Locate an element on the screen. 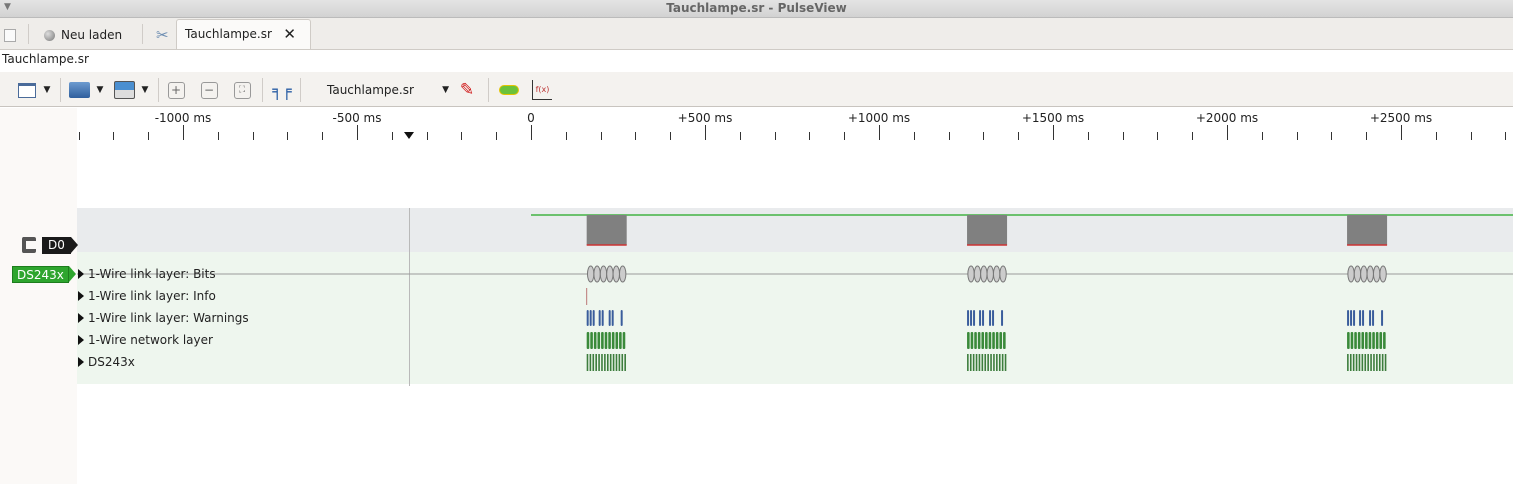 The width and height of the screenshot is (1513, 484). decoder-tag: DS243x is located at coordinates (44, 274).